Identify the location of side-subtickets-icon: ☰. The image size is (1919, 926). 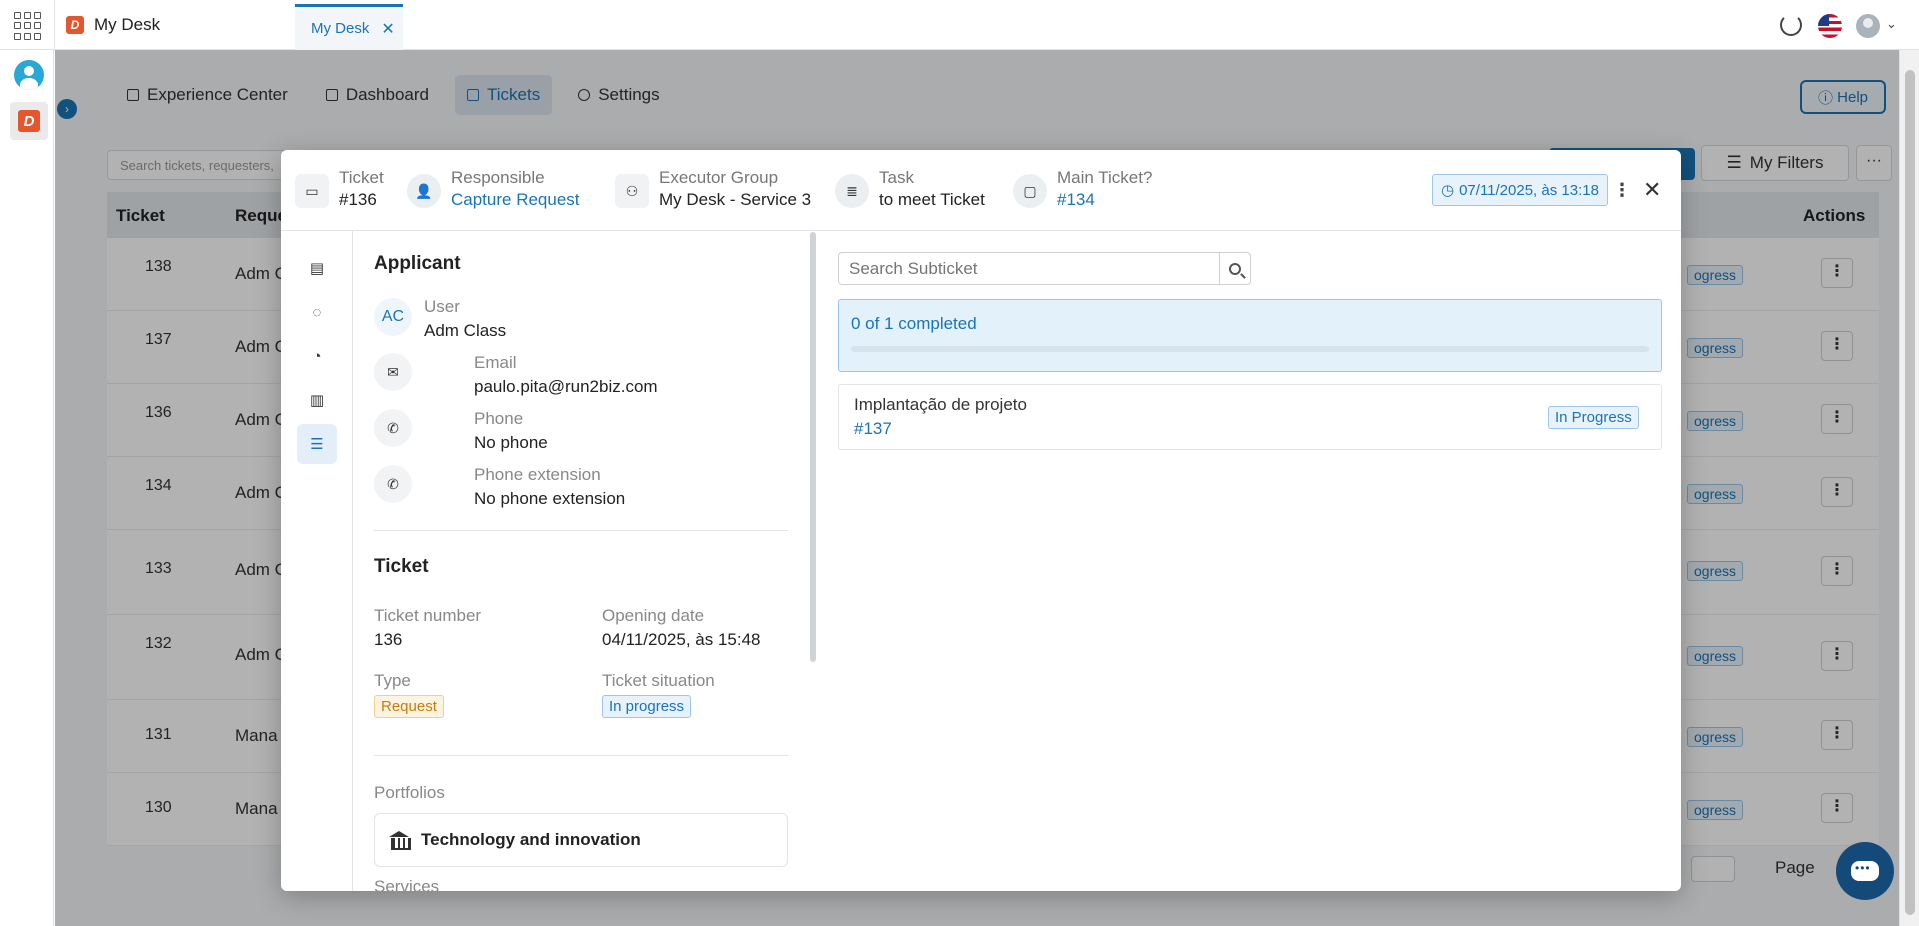
(317, 444).